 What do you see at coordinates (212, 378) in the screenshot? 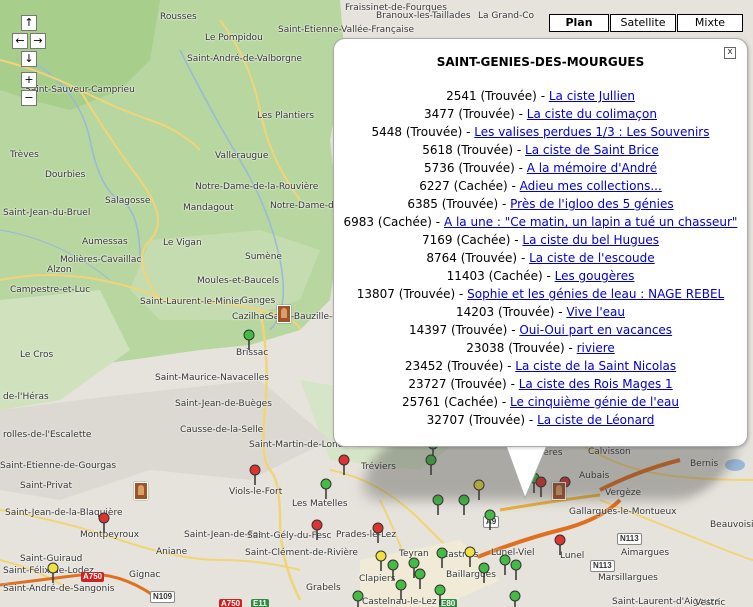
I see `place-label: Saint-Maurice-Navacelles` at bounding box center [212, 378].